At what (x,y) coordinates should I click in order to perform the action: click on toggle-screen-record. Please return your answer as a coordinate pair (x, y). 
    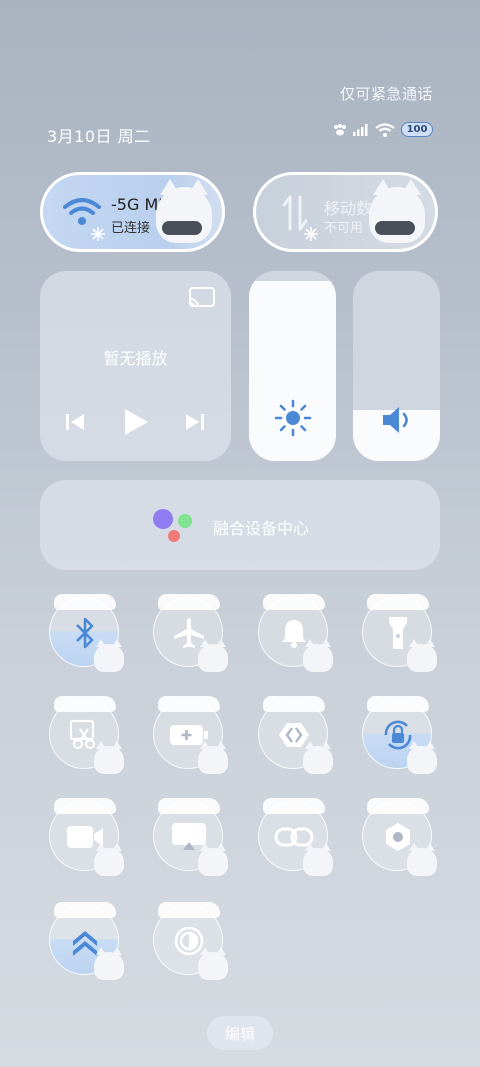
    Looking at the image, I should click on (86, 837).